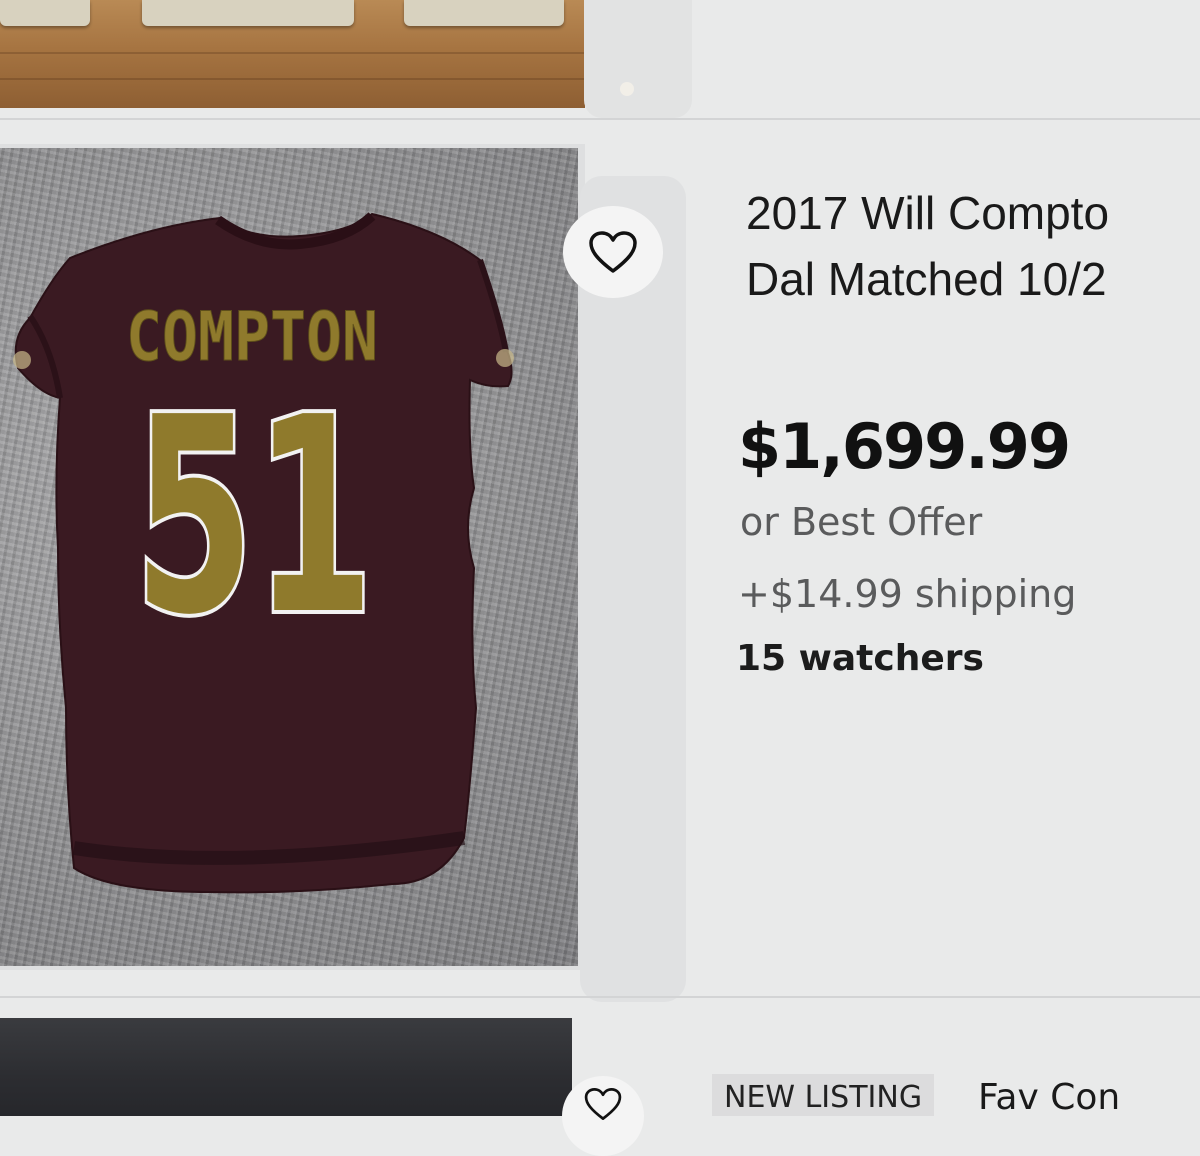 This screenshot has height=1156, width=1200. Describe the element at coordinates (904, 446) in the screenshot. I see `listing-price: $1,699.99` at that location.